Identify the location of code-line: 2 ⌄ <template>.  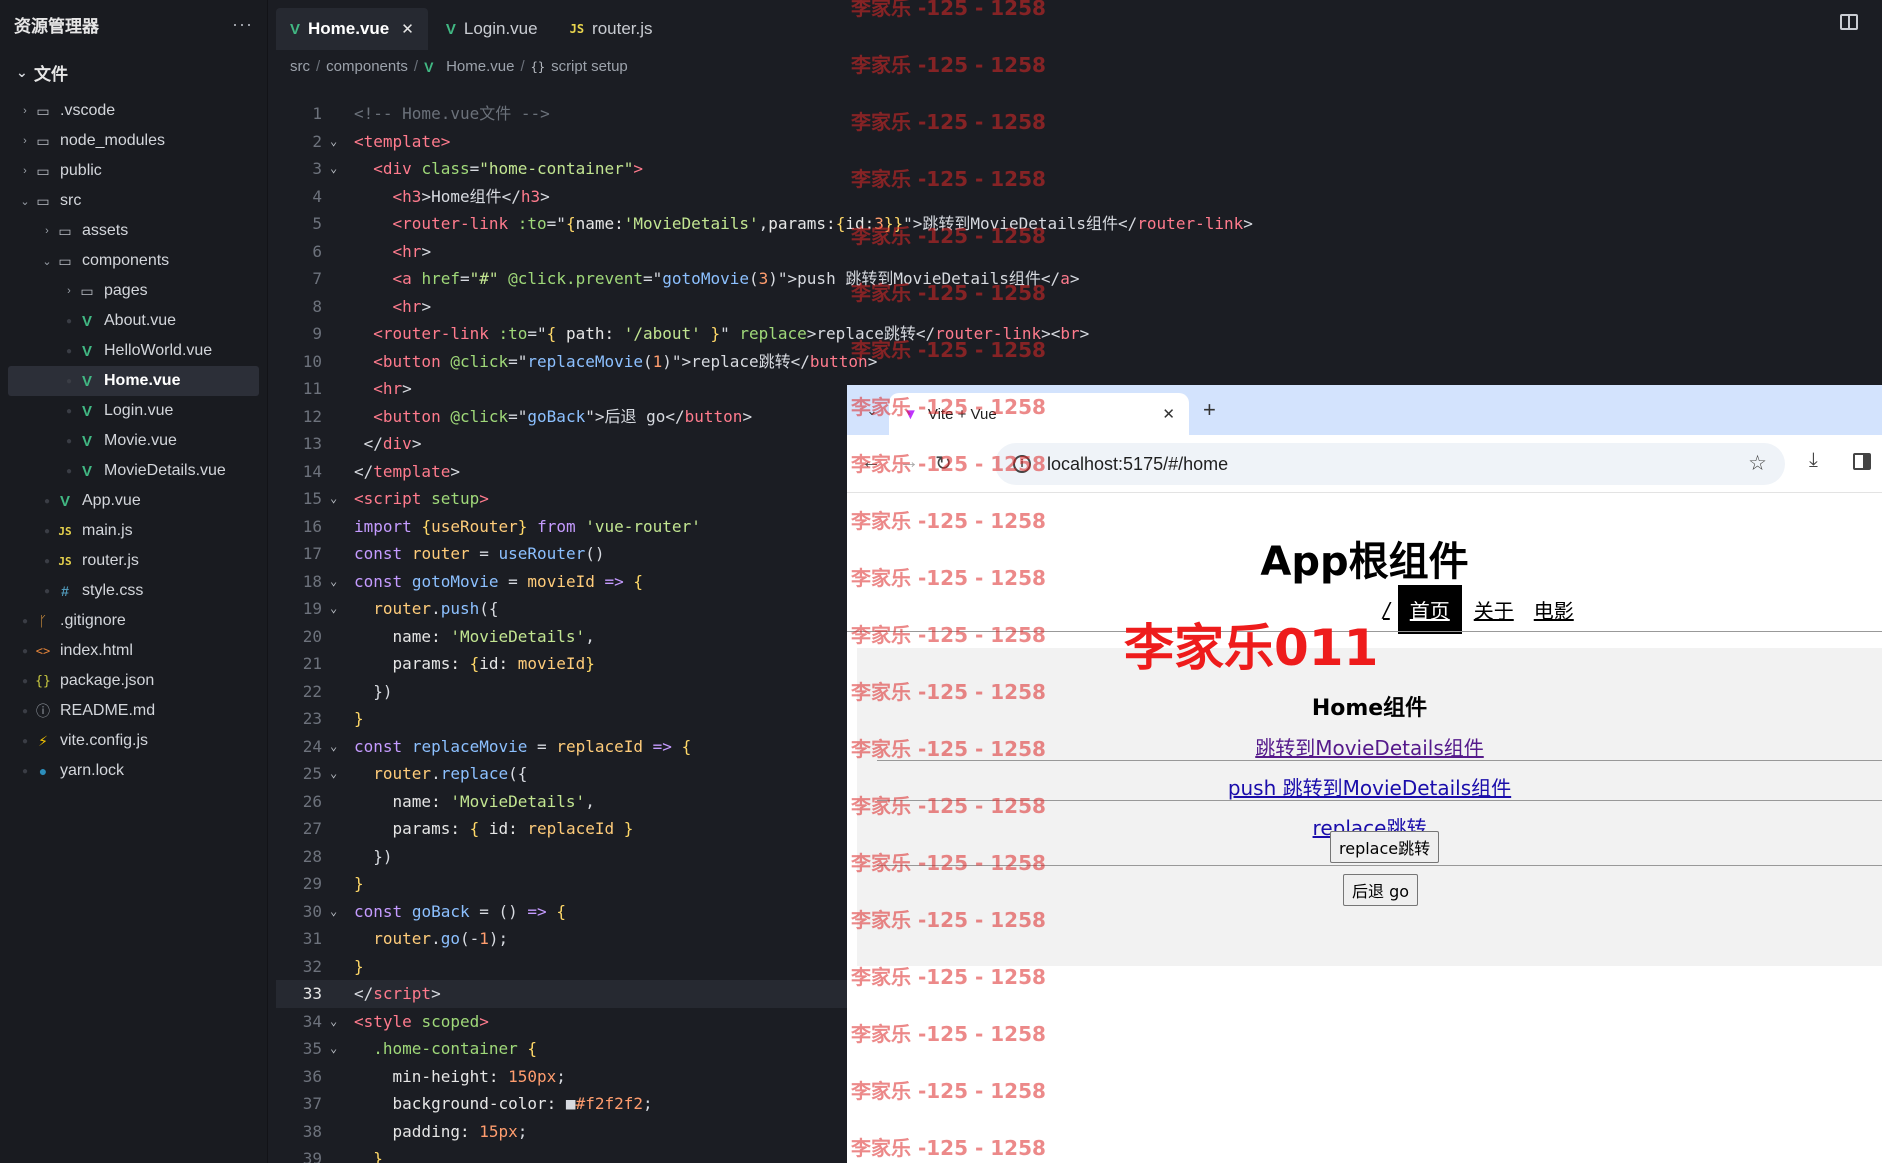
(1079, 142).